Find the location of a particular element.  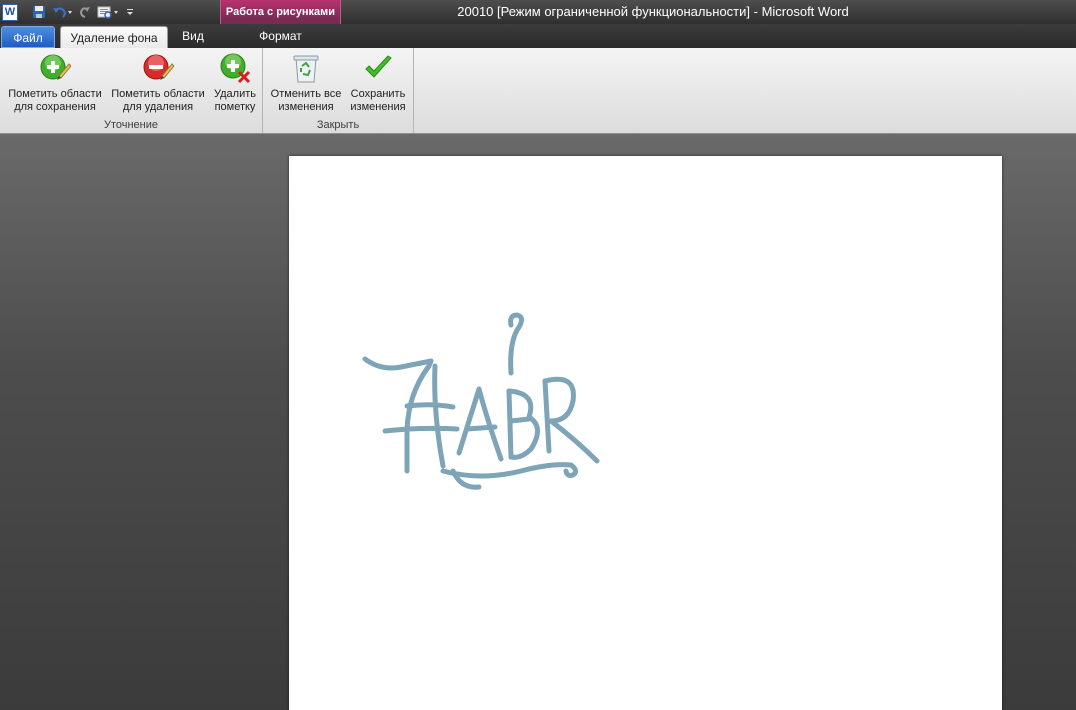

recycle-bin-icon is located at coordinates (306, 68).